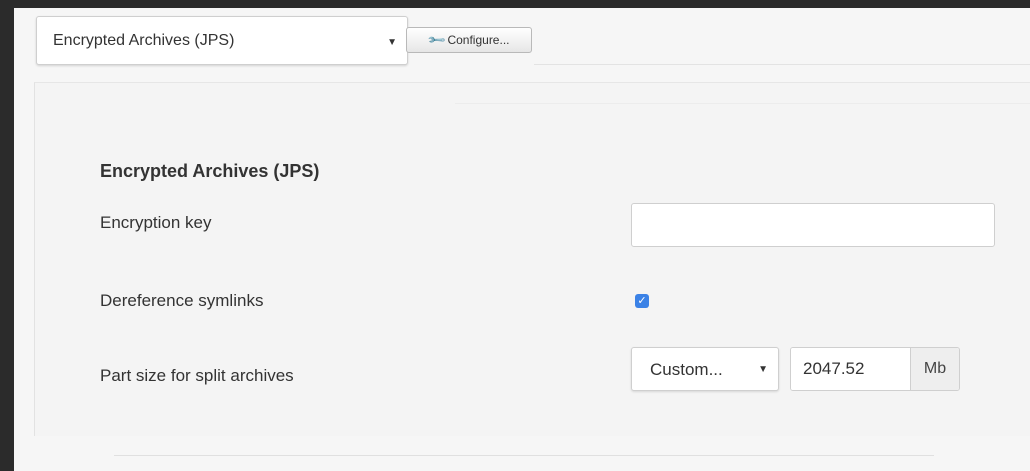  I want to click on part-size-unit: Mb, so click(934, 369).